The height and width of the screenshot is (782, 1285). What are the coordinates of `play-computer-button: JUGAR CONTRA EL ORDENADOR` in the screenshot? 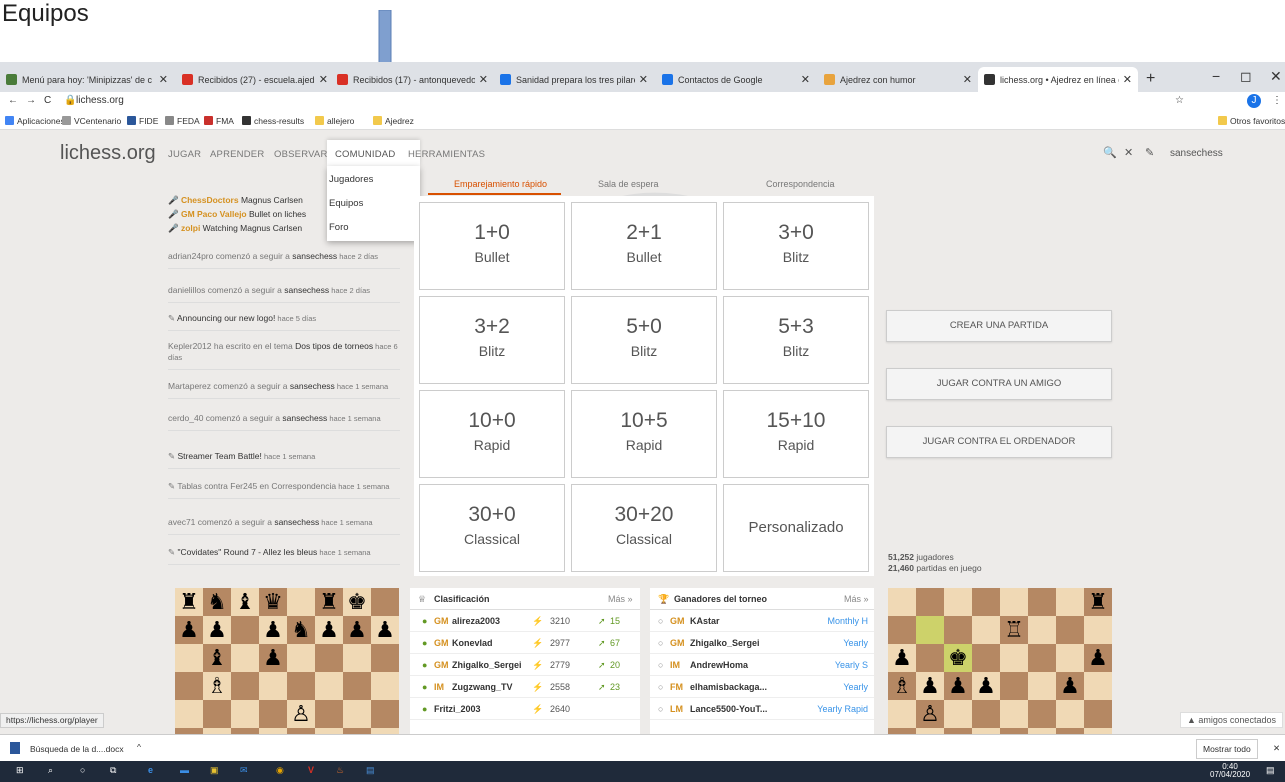 It's located at (999, 442).